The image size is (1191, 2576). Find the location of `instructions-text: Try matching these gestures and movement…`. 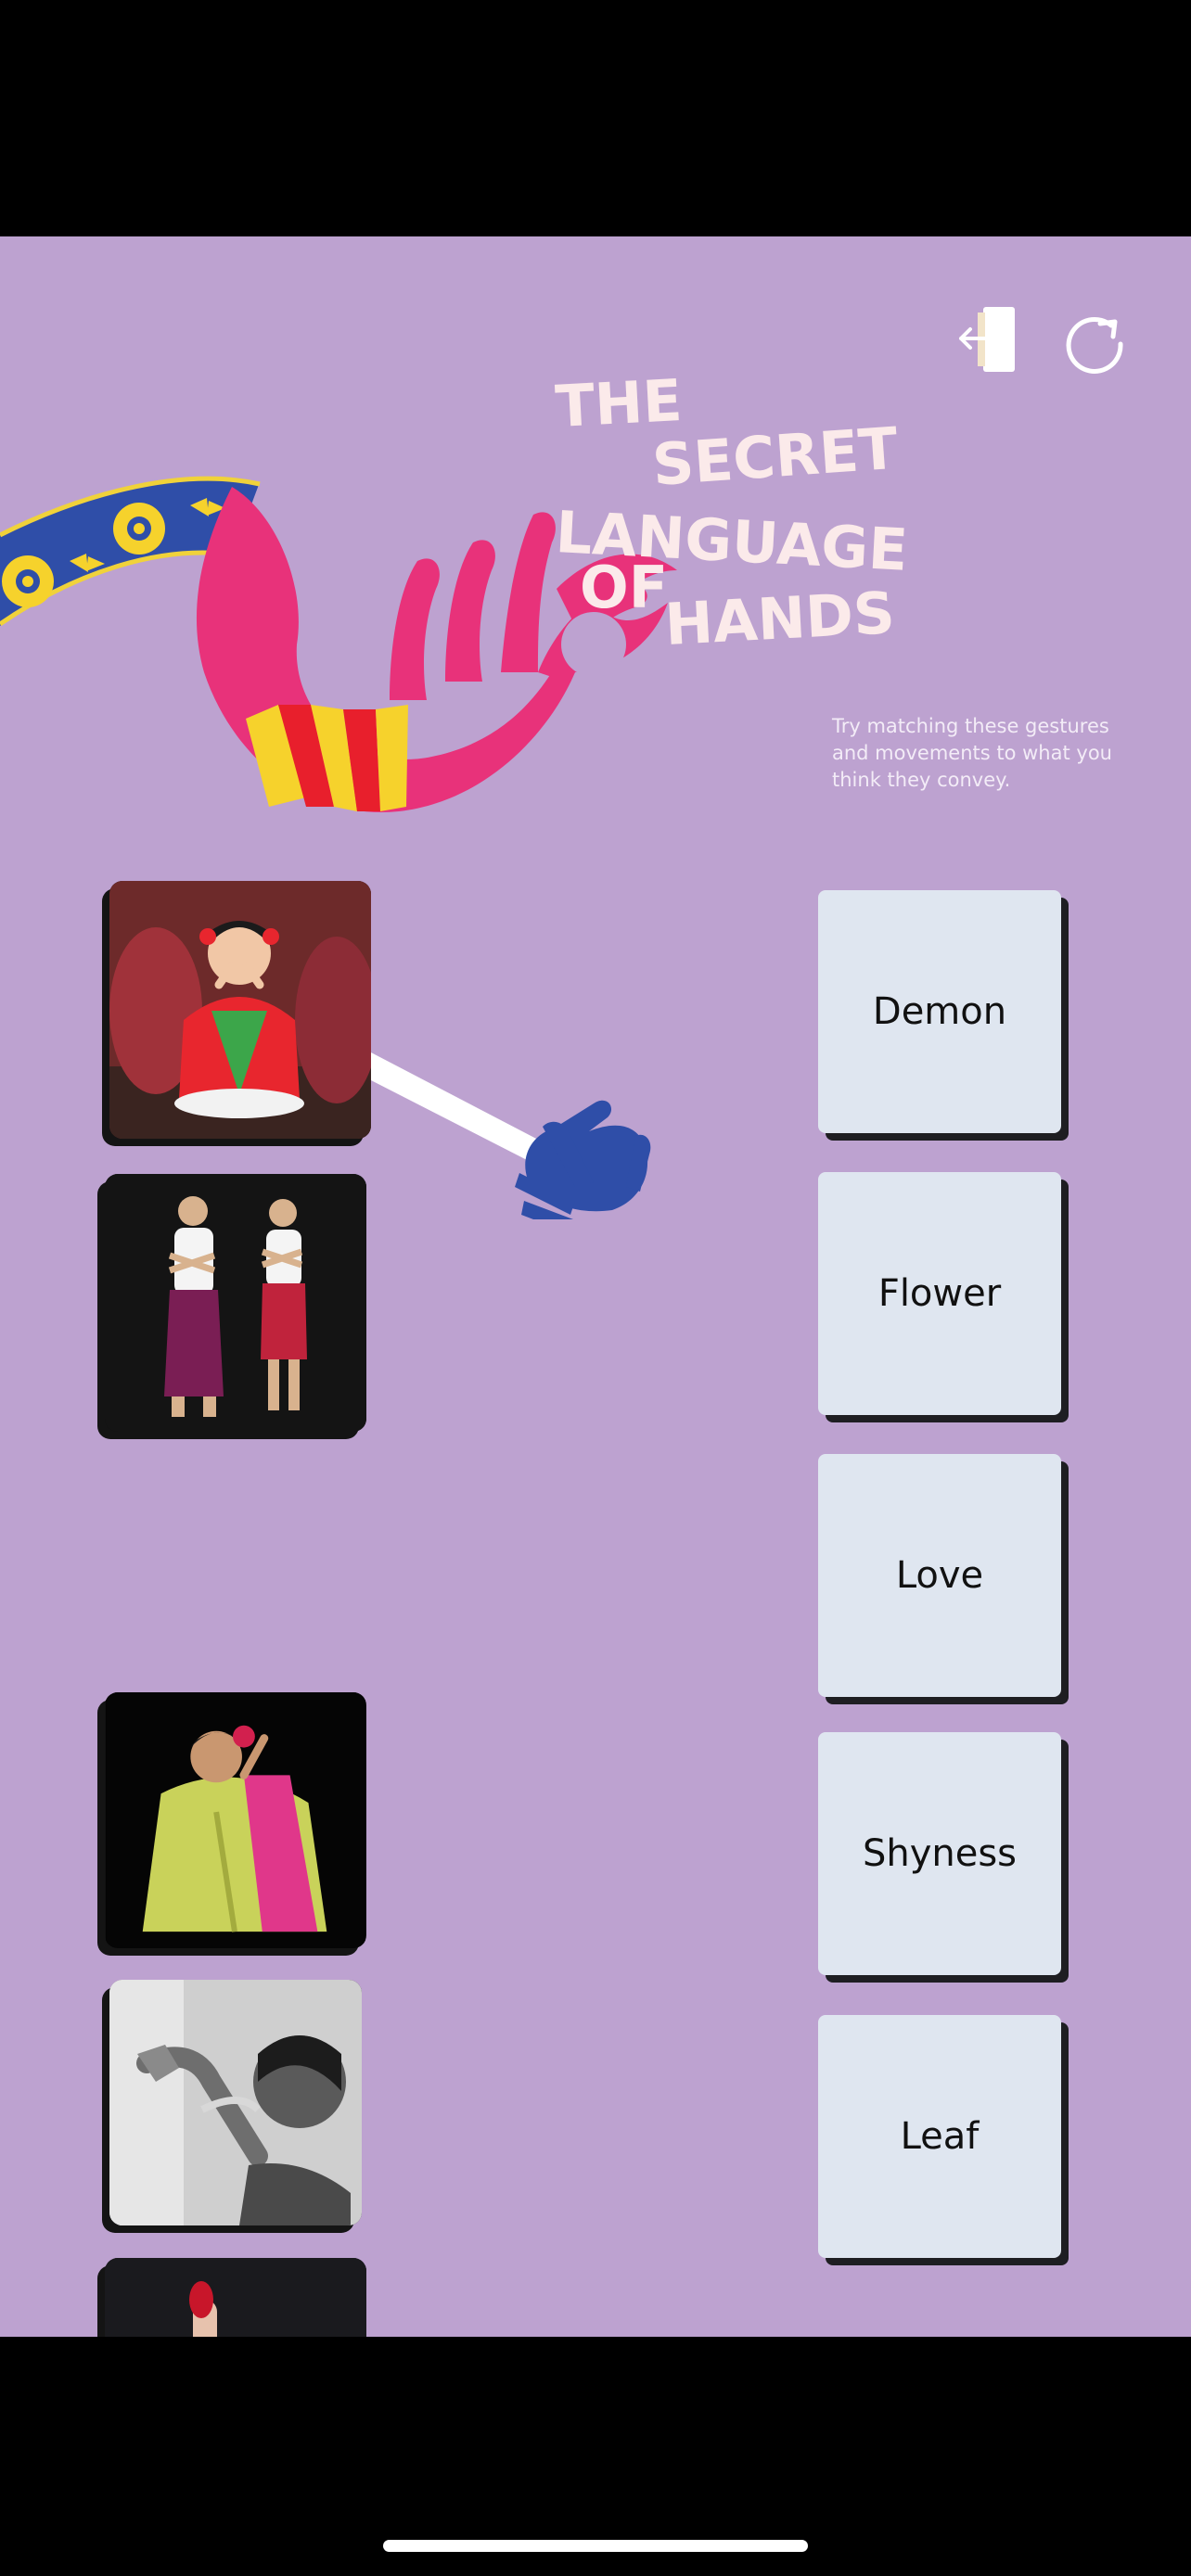

instructions-text: Try matching these gestures and movement… is located at coordinates (972, 753).